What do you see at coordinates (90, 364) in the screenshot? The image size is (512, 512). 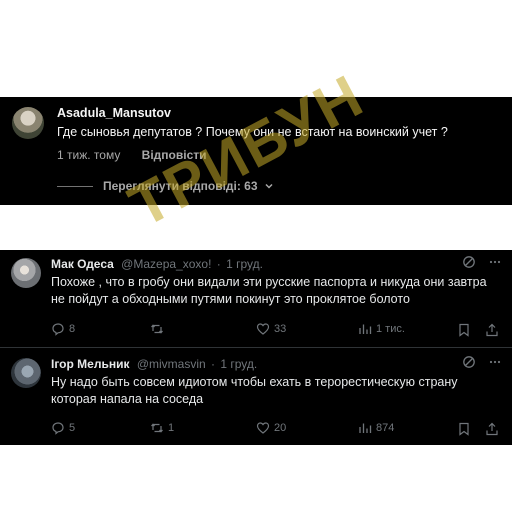 I see `author-name: Ігор Мельник` at bounding box center [90, 364].